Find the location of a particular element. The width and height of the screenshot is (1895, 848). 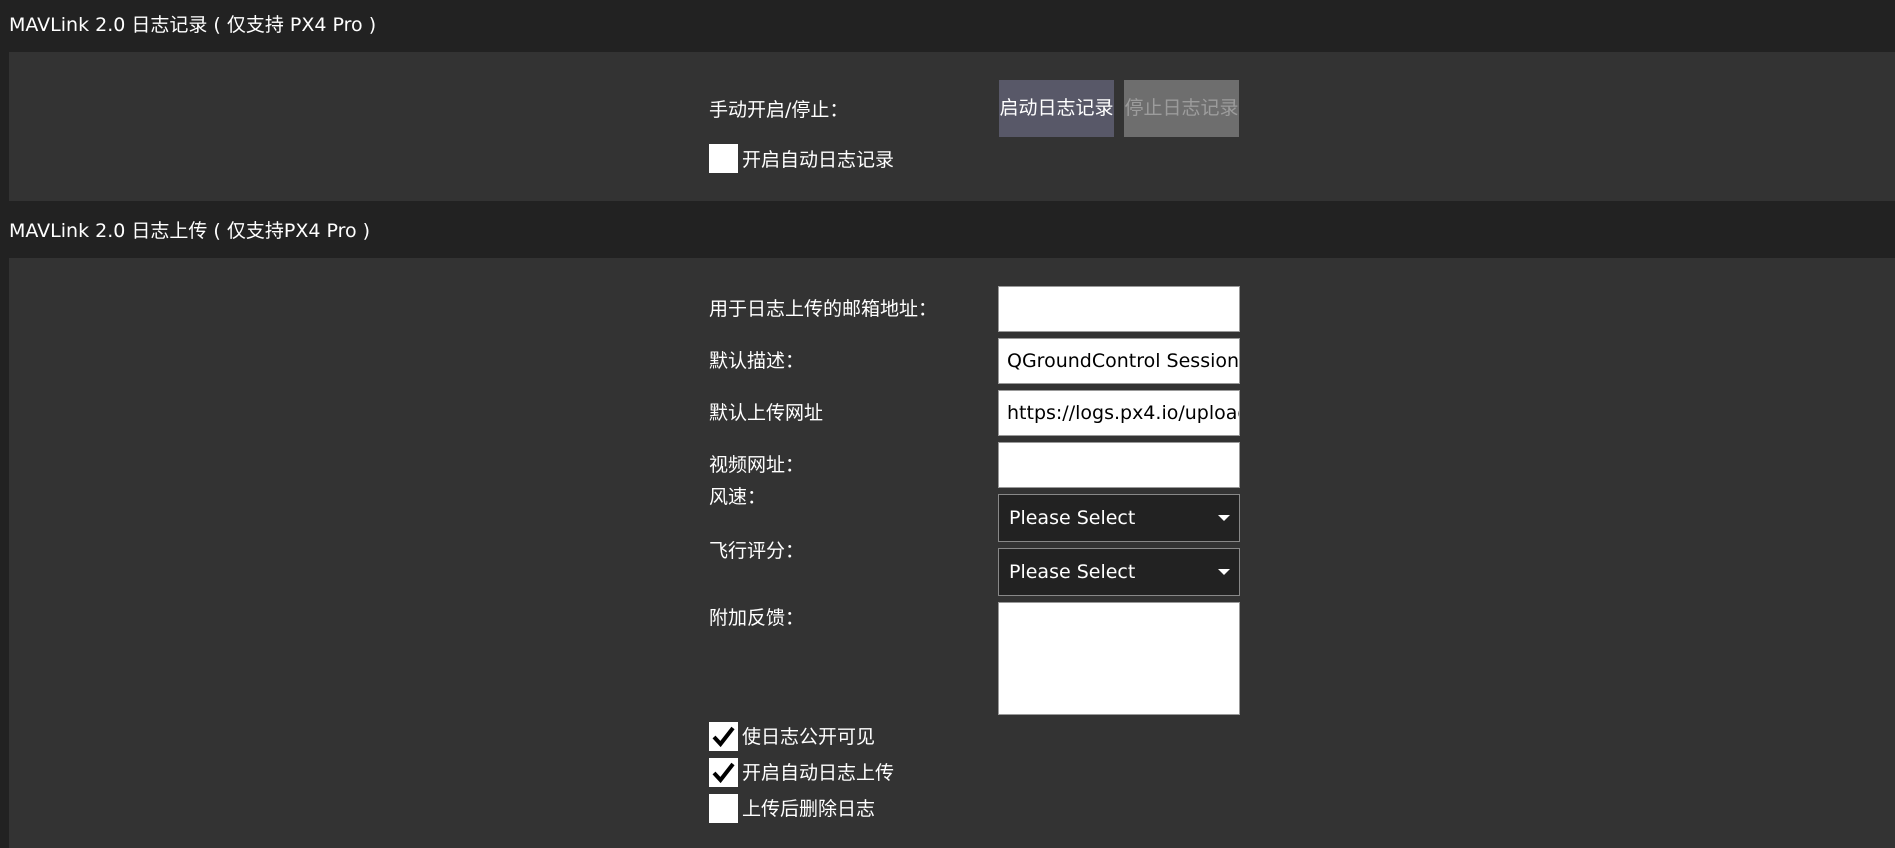

additional-feedback-label: 附加反馈： is located at coordinates (757, 618).